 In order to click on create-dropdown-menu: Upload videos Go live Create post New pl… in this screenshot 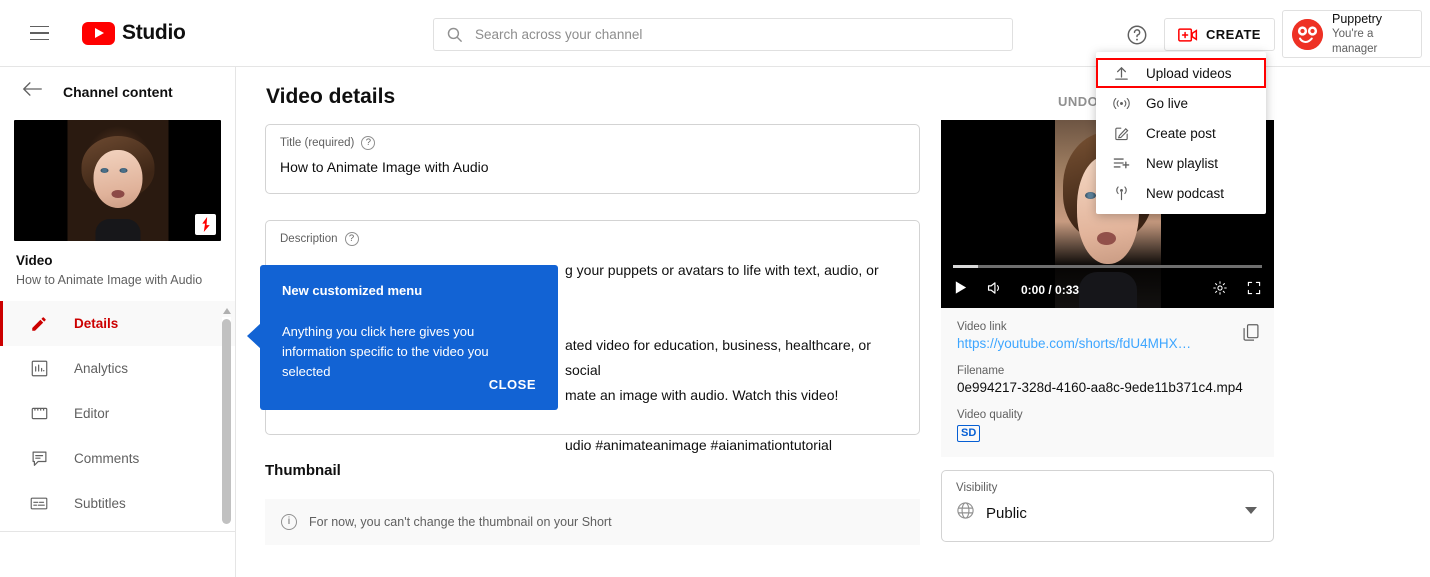, I will do `click(1181, 133)`.